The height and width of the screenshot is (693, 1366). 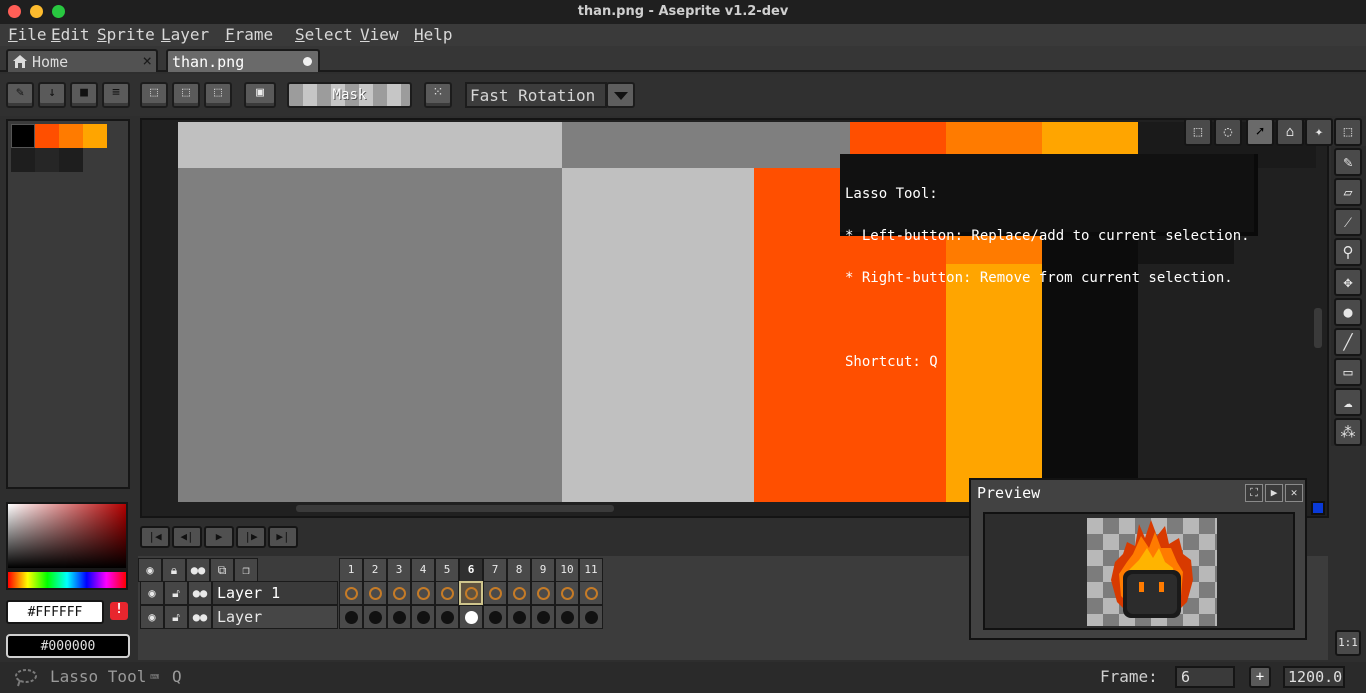 I want to click on menu-help: Help, so click(x=433, y=34).